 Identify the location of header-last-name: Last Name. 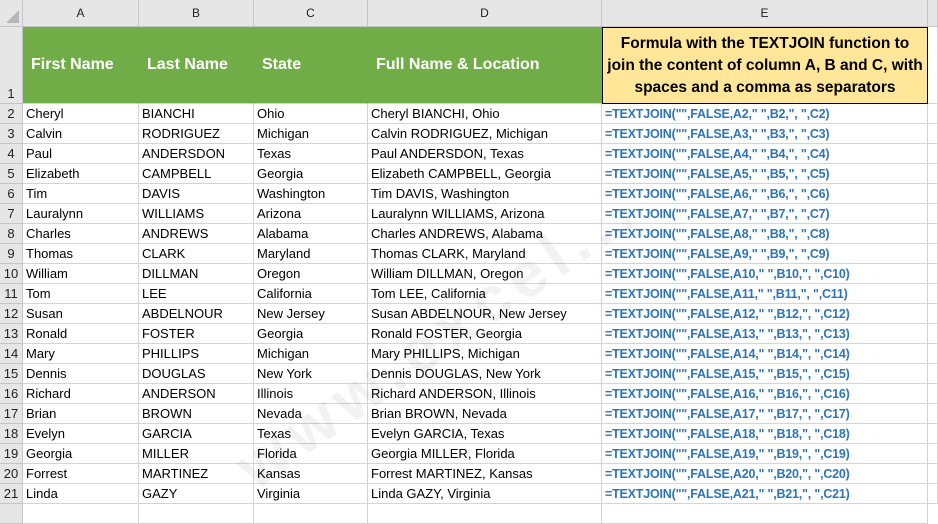
(196, 65).